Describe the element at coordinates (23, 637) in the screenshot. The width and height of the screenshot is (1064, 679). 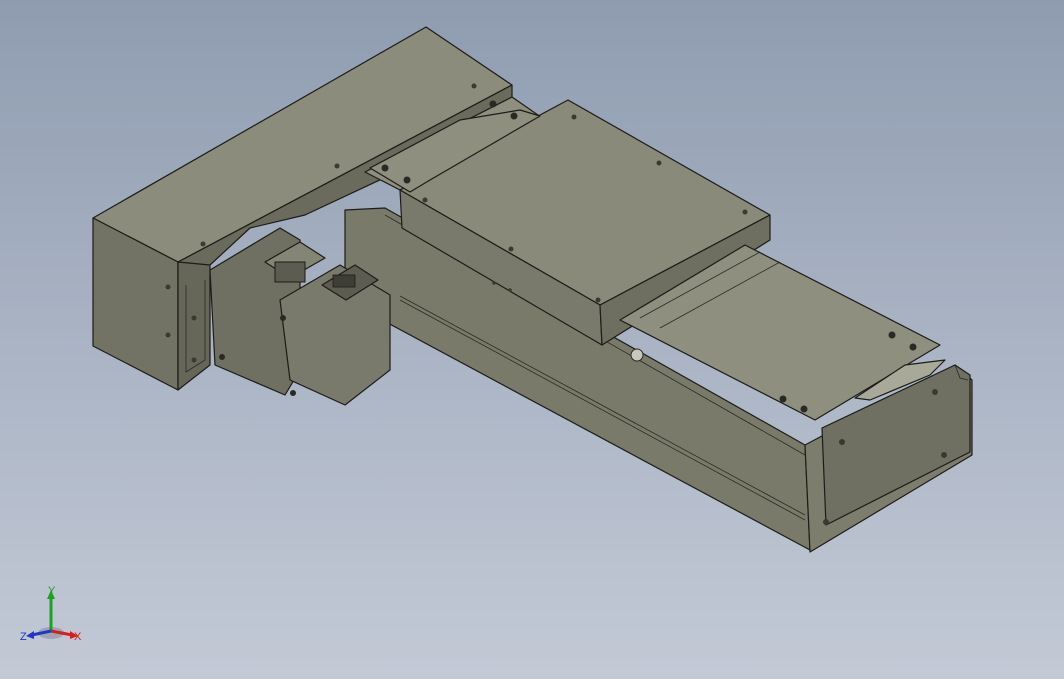
I see `z-axis-label: Z` at that location.